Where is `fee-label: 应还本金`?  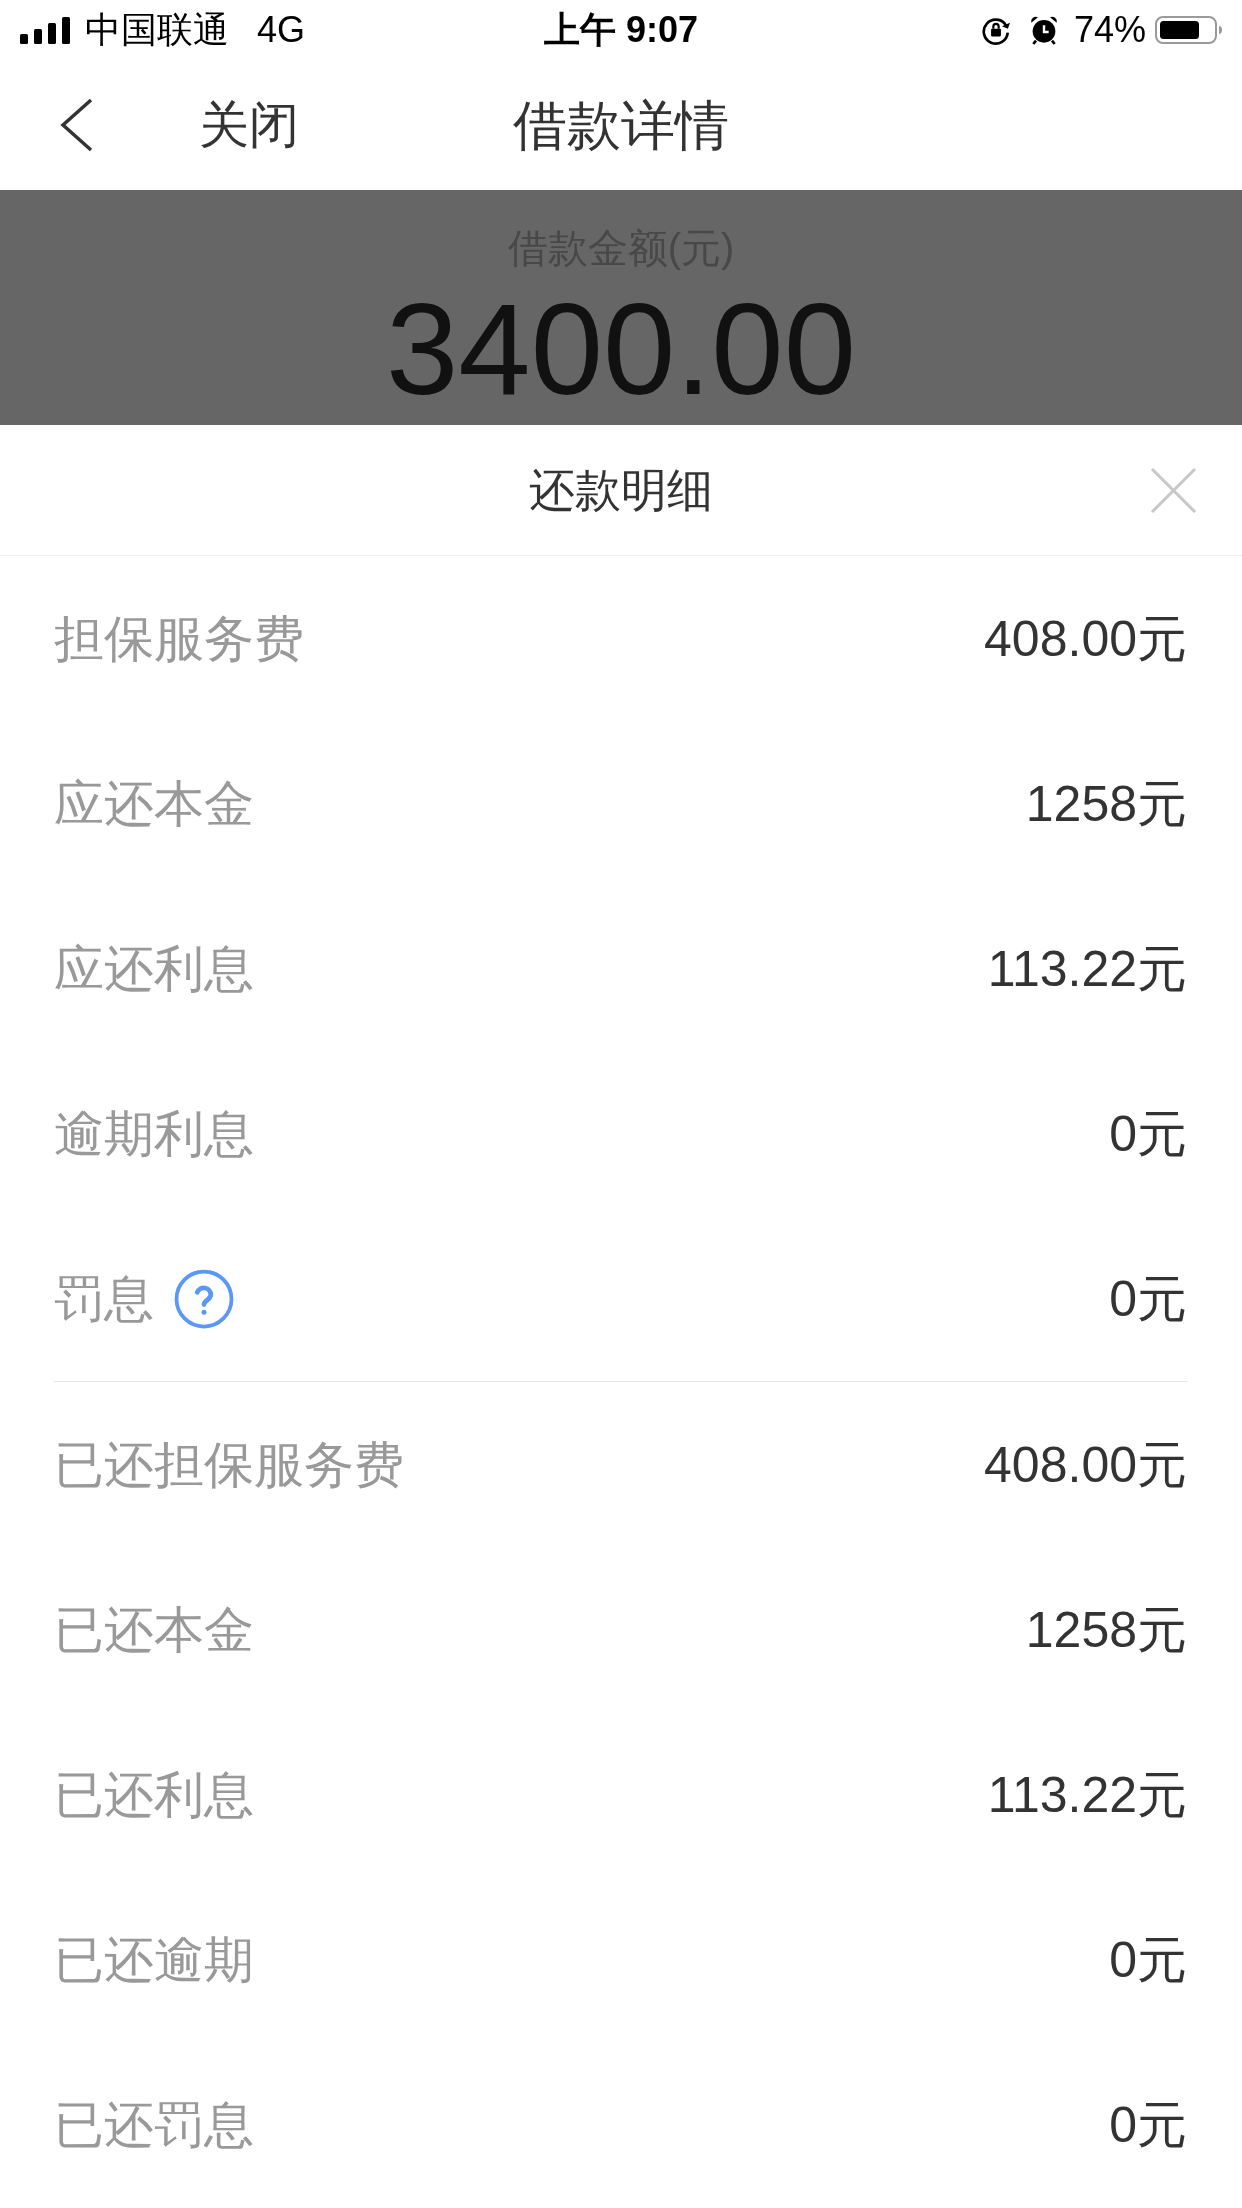 fee-label: 应还本金 is located at coordinates (154, 803).